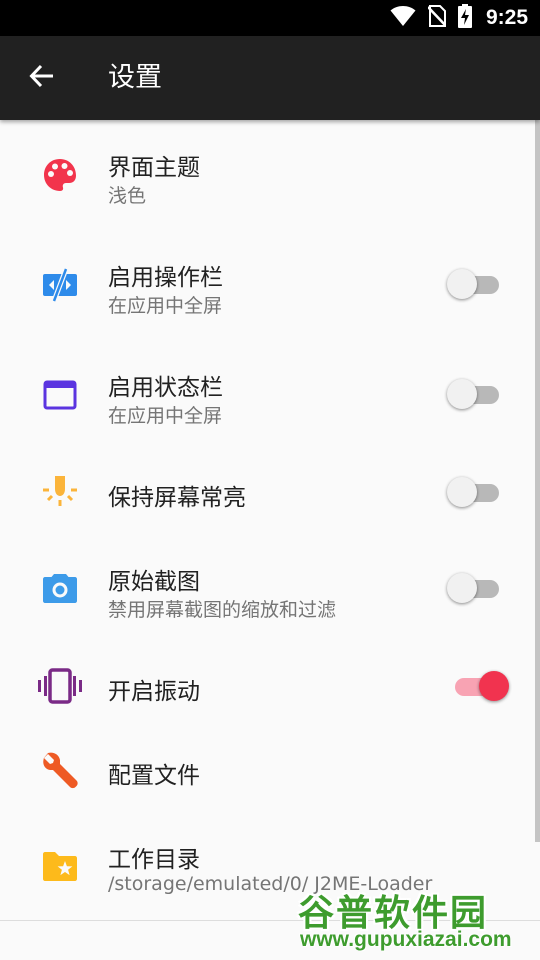  I want to click on app-bar: 设置, so click(270, 78).